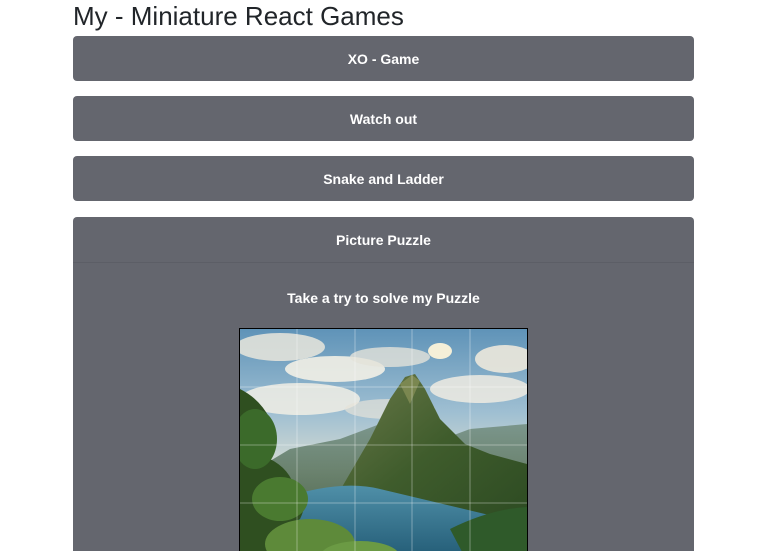 This screenshot has height=551, width=763. I want to click on xo-game-button: XO - Game, so click(383, 58).